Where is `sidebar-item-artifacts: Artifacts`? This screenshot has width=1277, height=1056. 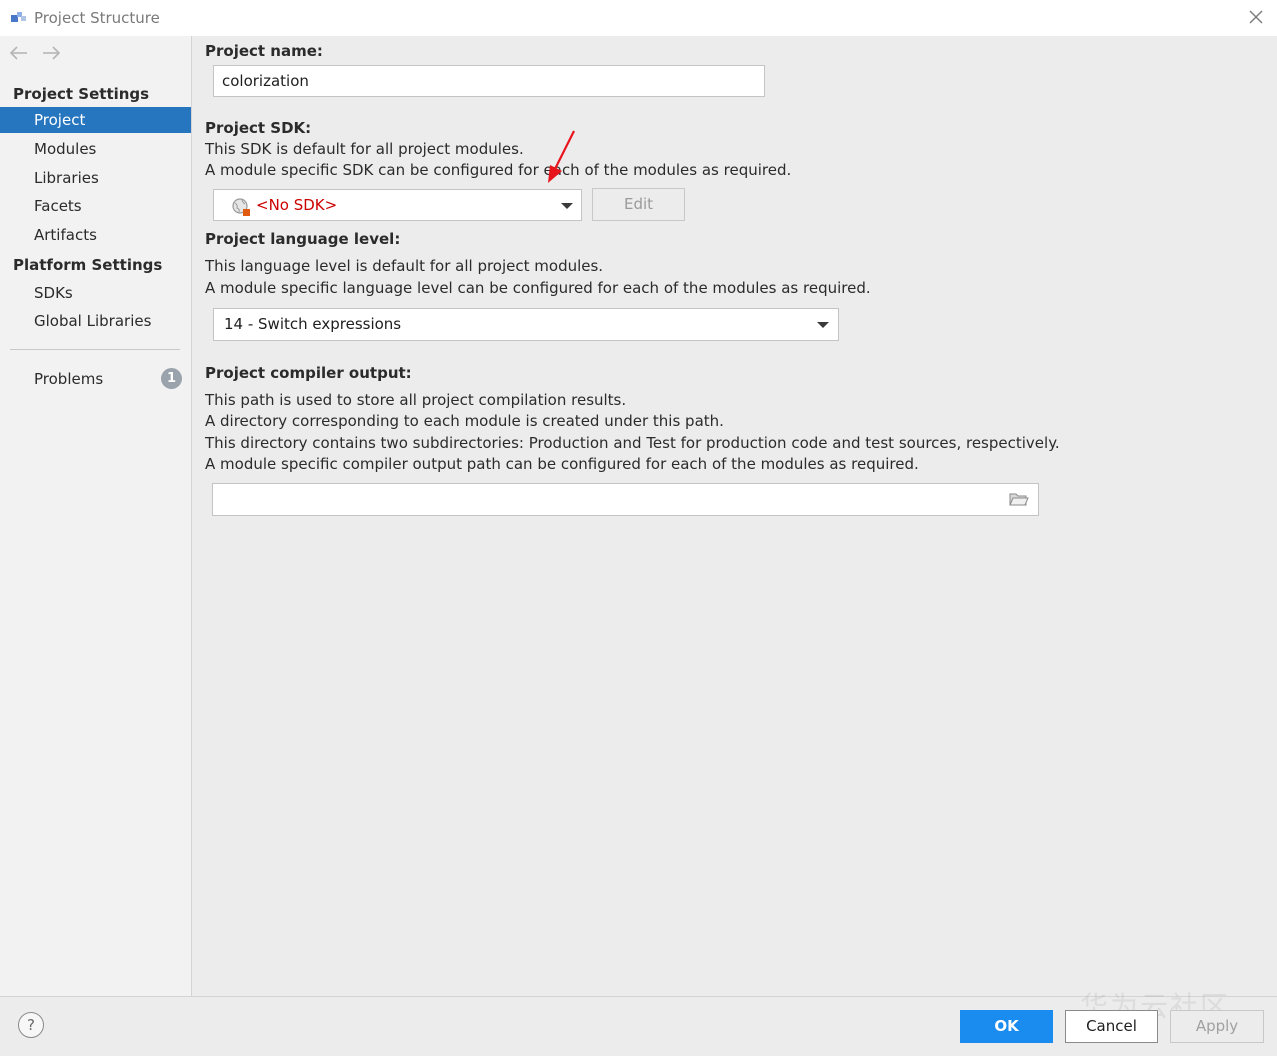 sidebar-item-artifacts: Artifacts is located at coordinates (95, 235).